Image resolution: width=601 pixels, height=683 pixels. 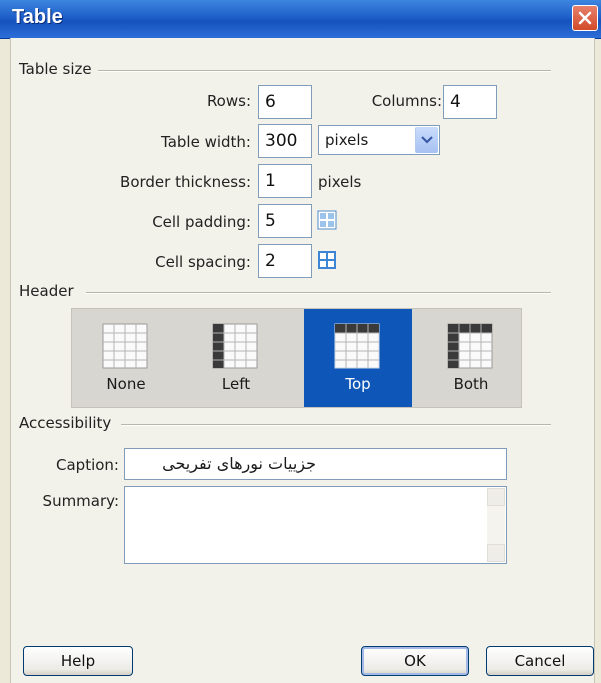 What do you see at coordinates (470, 102) in the screenshot?
I see `columns-input: 4` at bounding box center [470, 102].